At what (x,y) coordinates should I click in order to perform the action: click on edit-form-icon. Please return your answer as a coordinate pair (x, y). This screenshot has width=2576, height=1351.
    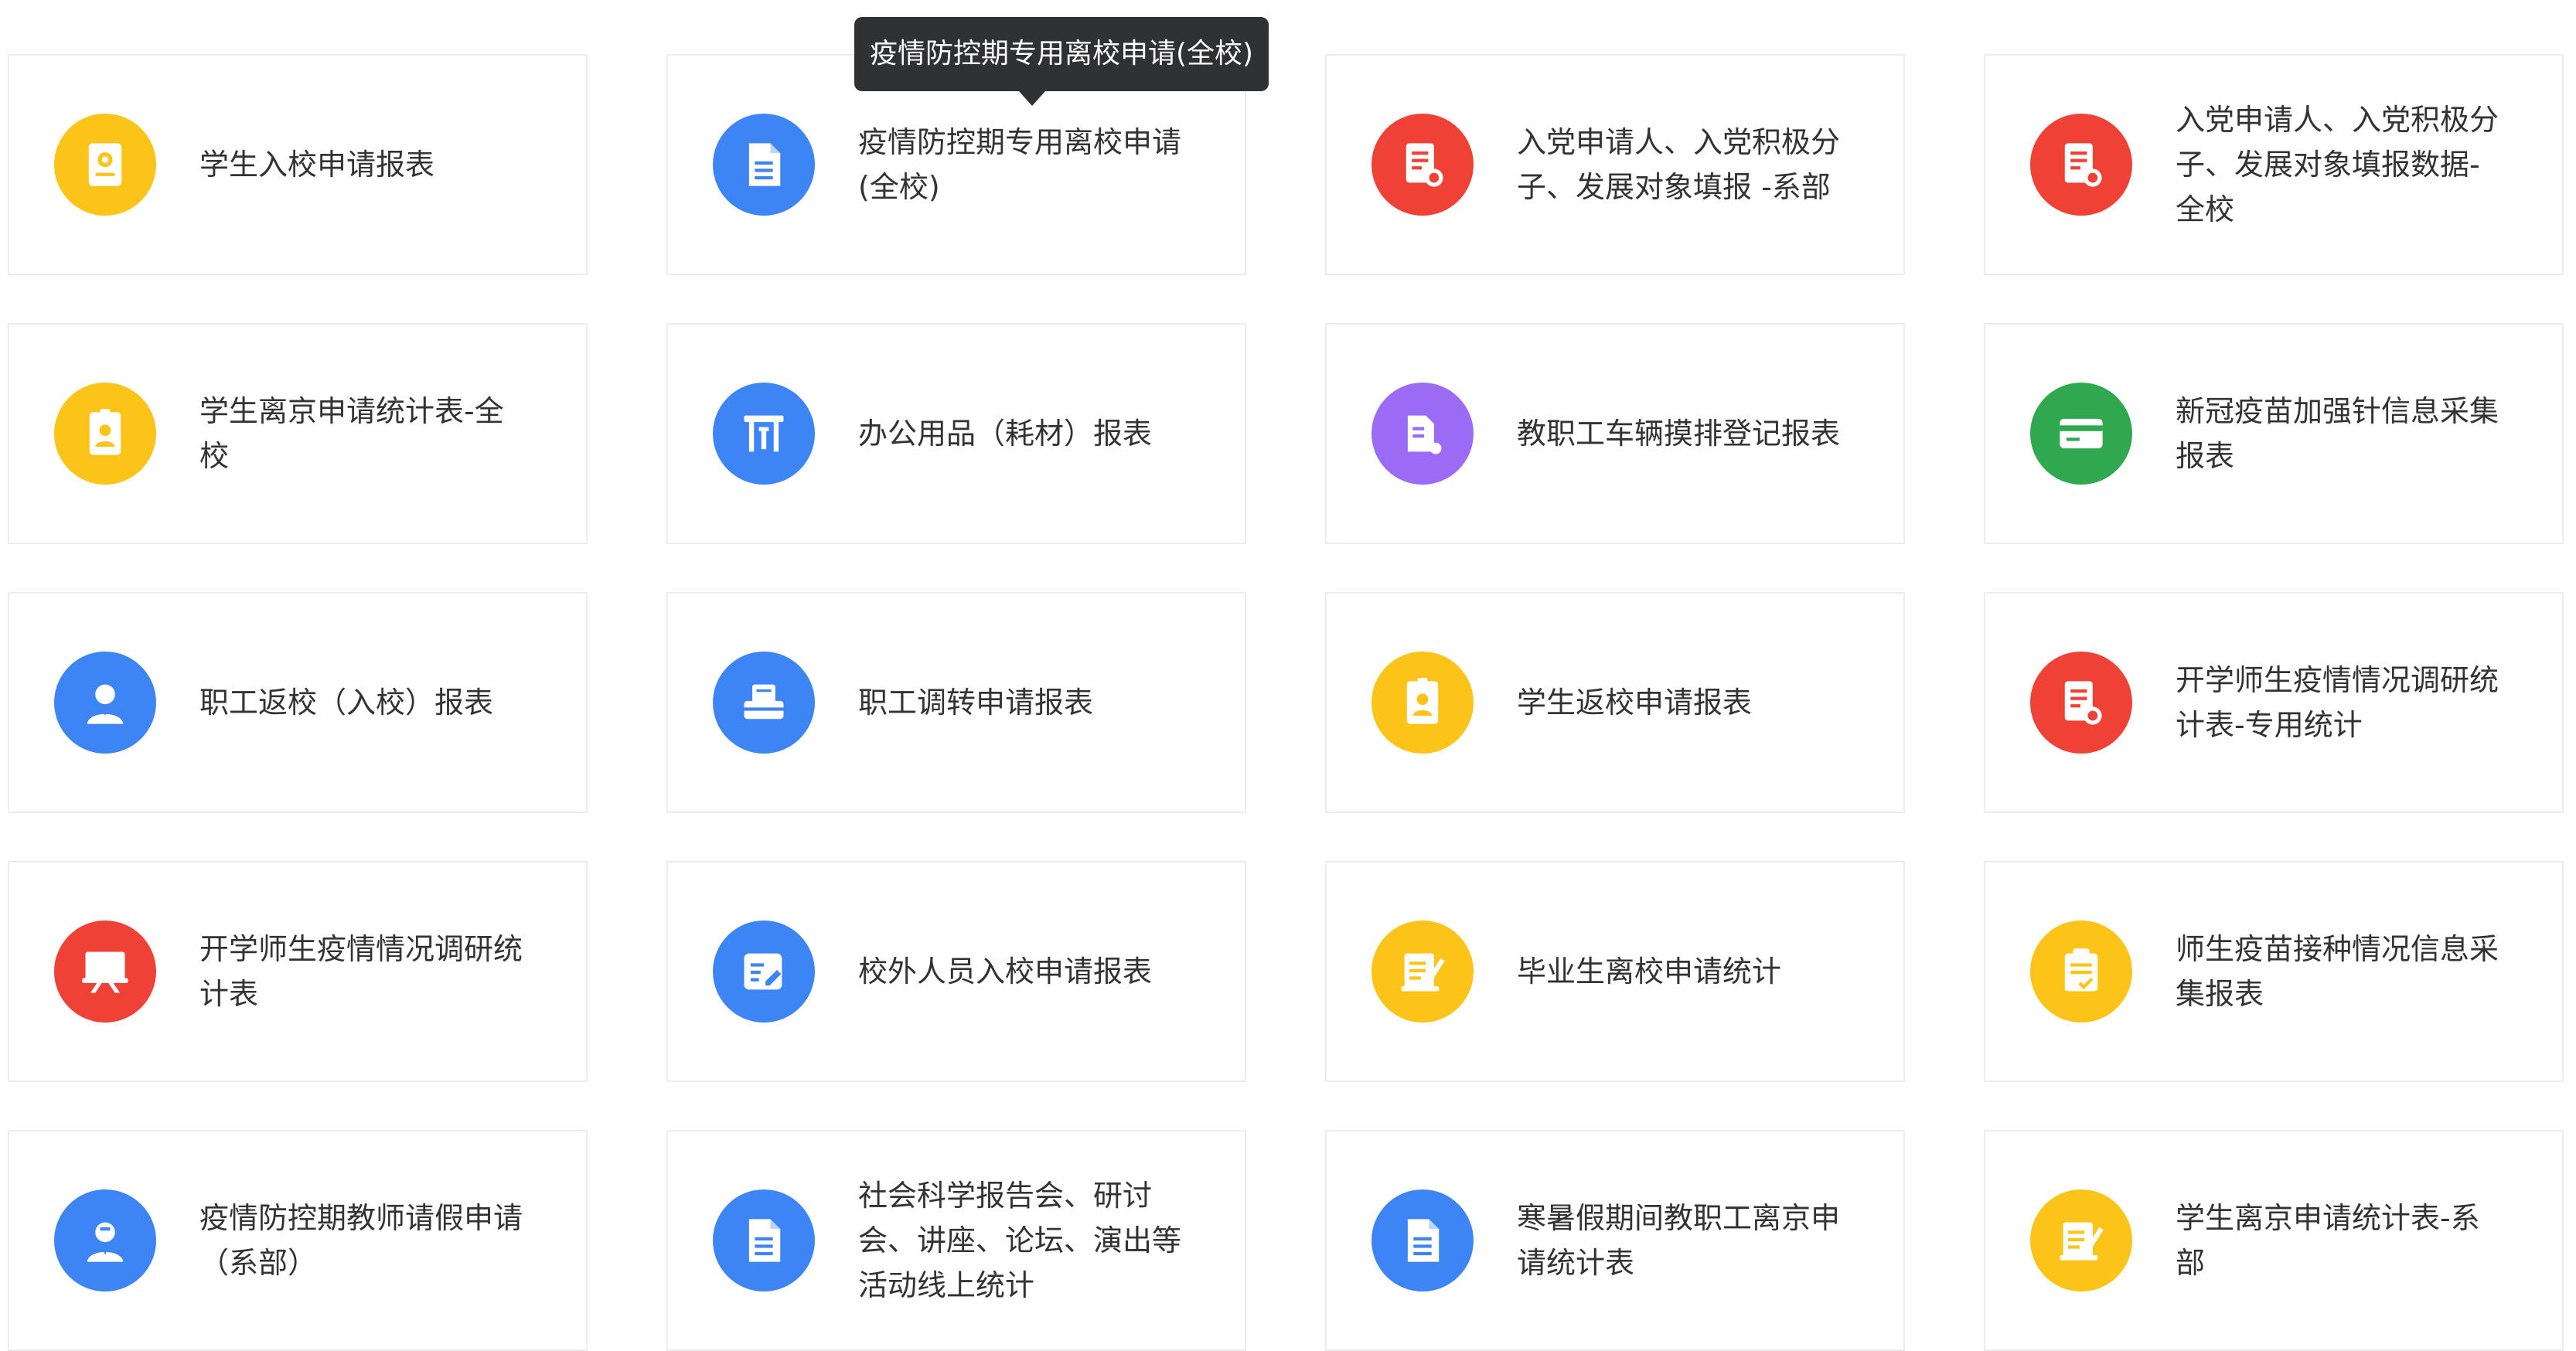
    Looking at the image, I should click on (764, 972).